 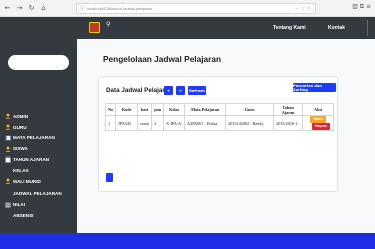 What do you see at coordinates (40, 170) in the screenshot?
I see `sidebar-item-kelas: KELAS` at bounding box center [40, 170].